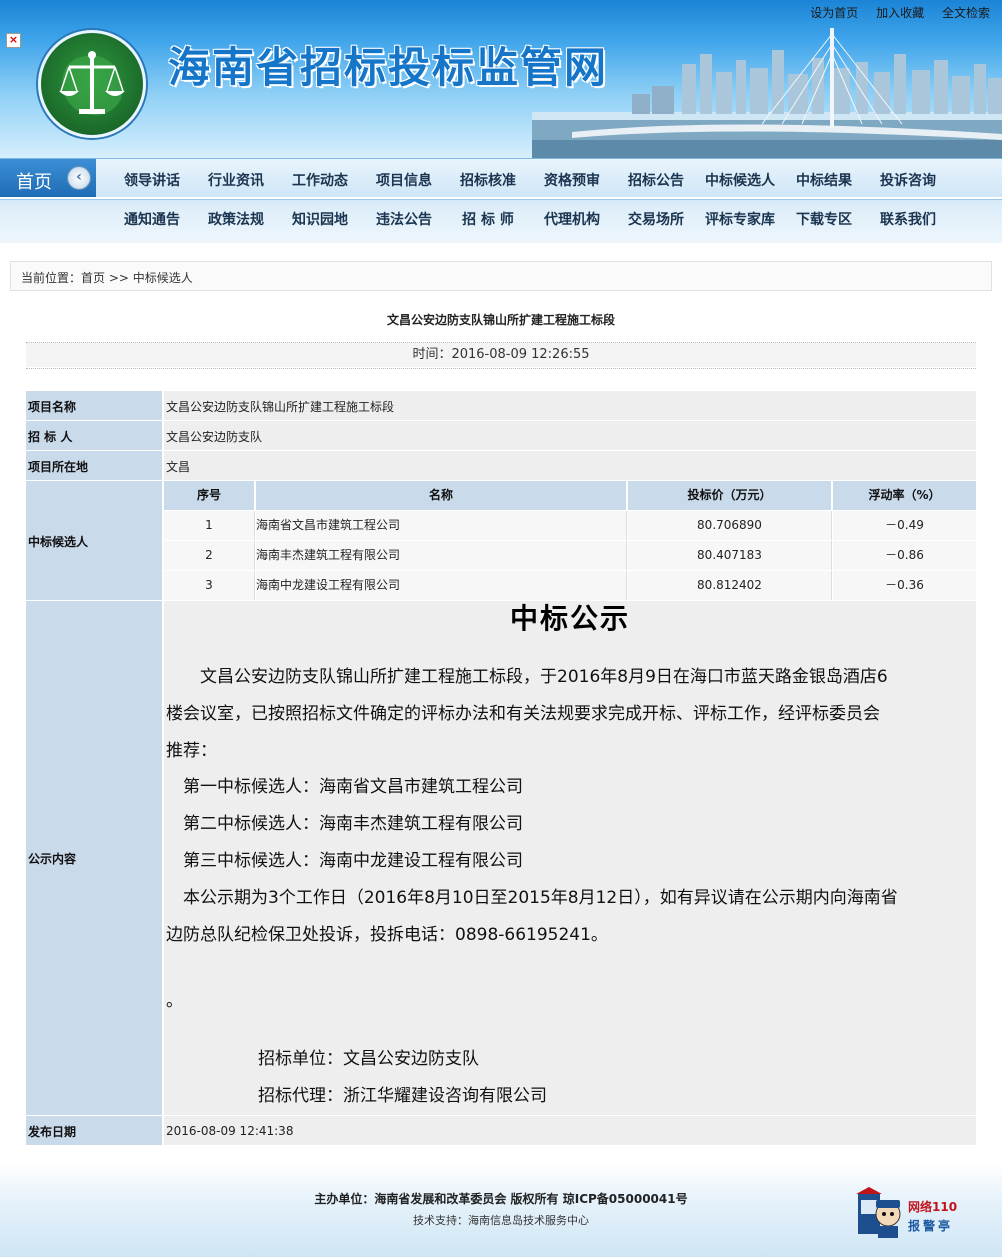 Image resolution: width=1002 pixels, height=1257 pixels. I want to click on police-badge-title: 网络110, so click(933, 1207).